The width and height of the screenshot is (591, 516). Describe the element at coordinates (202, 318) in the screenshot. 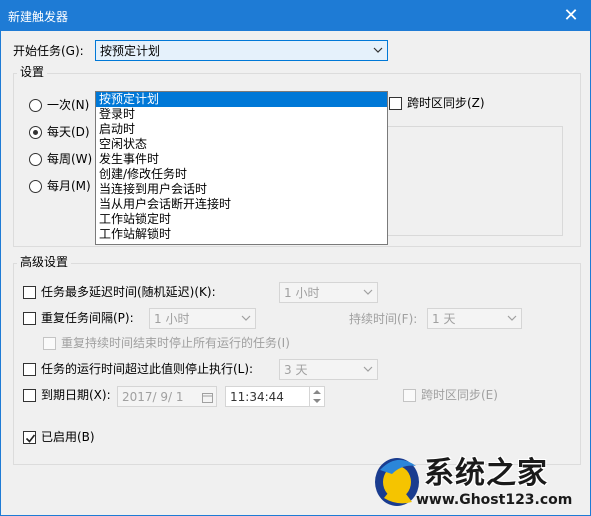

I see `repeat-combobox: 1 小时` at that location.